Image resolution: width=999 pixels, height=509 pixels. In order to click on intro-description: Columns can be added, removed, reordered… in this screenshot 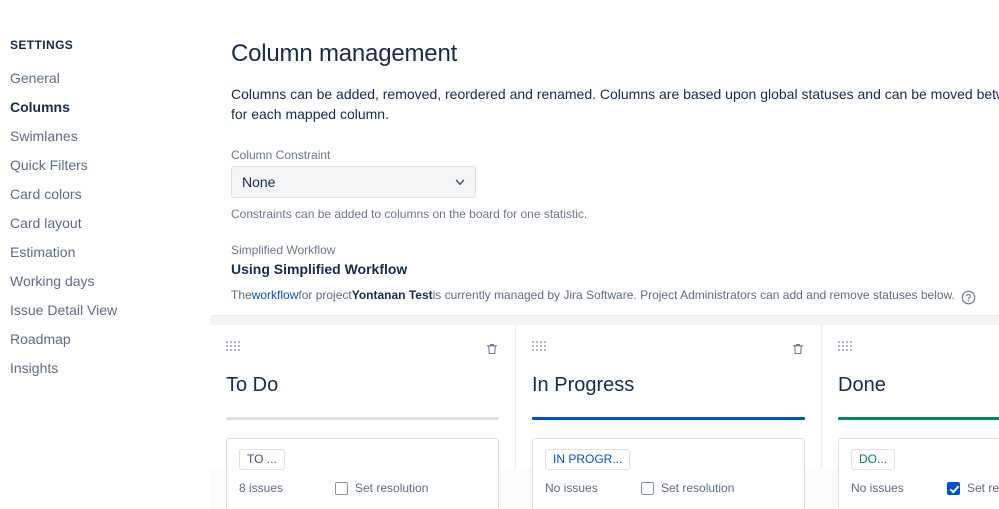, I will do `click(615, 104)`.